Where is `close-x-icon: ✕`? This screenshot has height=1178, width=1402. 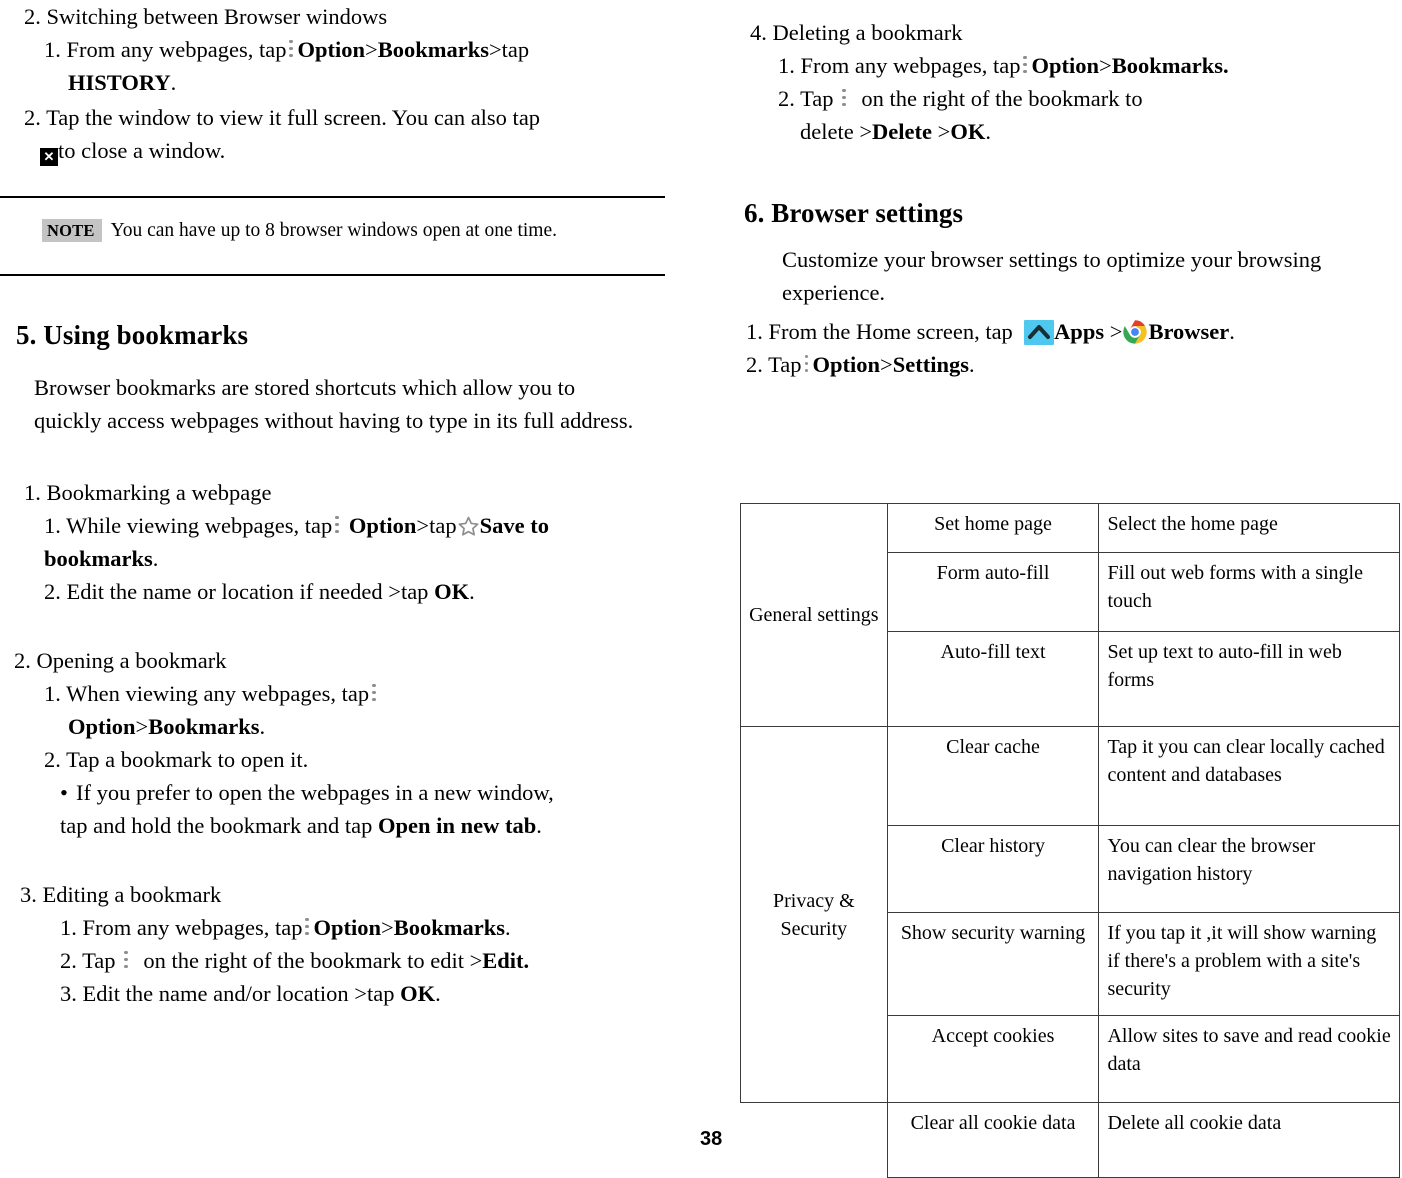 close-x-icon: ✕ is located at coordinates (49, 157).